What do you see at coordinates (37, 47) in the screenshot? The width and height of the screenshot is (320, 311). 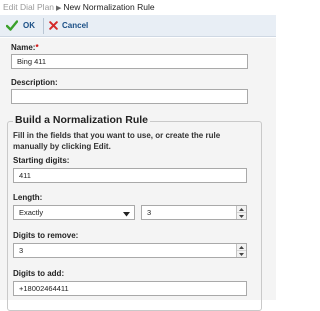 I see `required-marker: *` at bounding box center [37, 47].